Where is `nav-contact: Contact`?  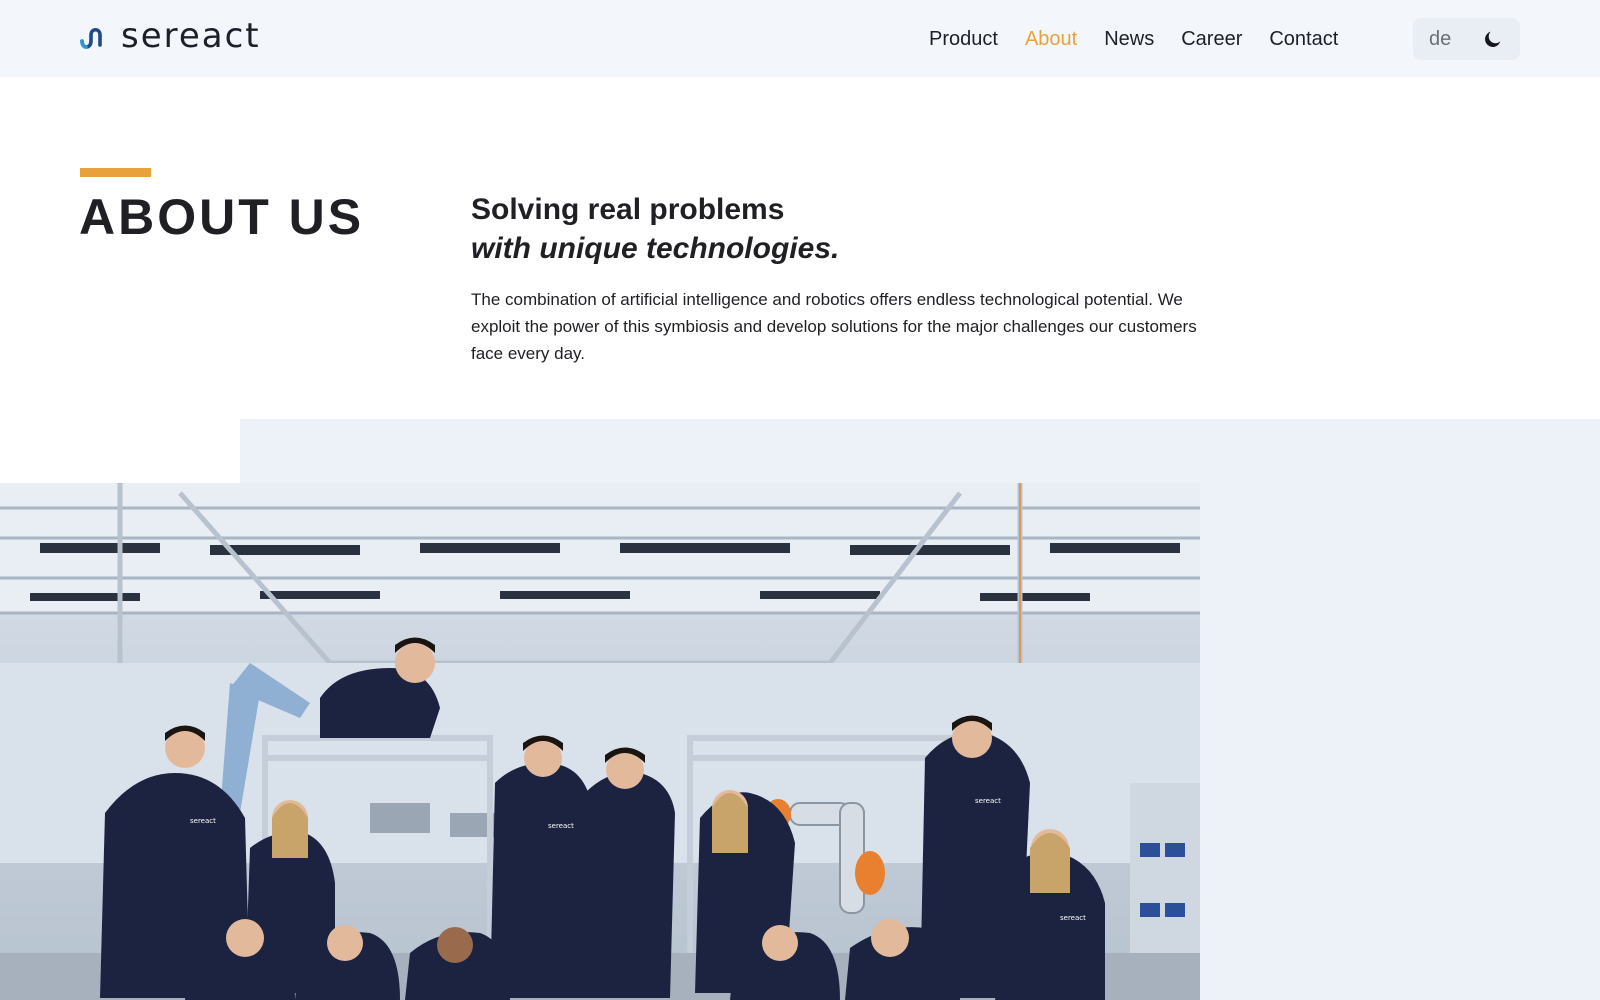
nav-contact: Contact is located at coordinates (1303, 39).